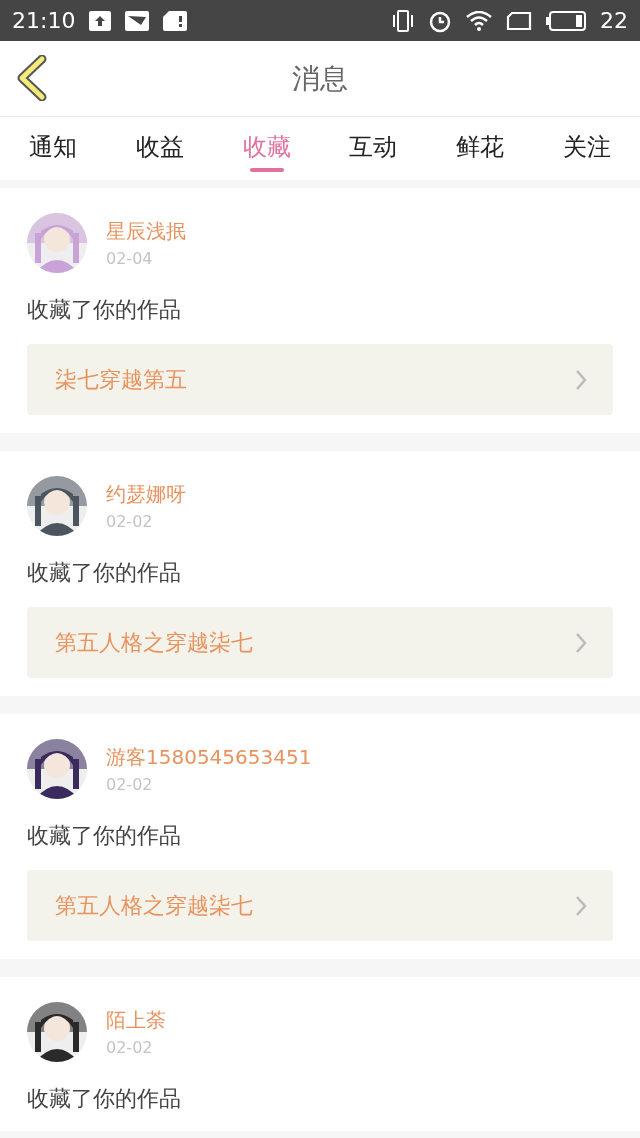 The width and height of the screenshot is (640, 1138). What do you see at coordinates (519, 20) in the screenshot?
I see `signal-icon` at bounding box center [519, 20].